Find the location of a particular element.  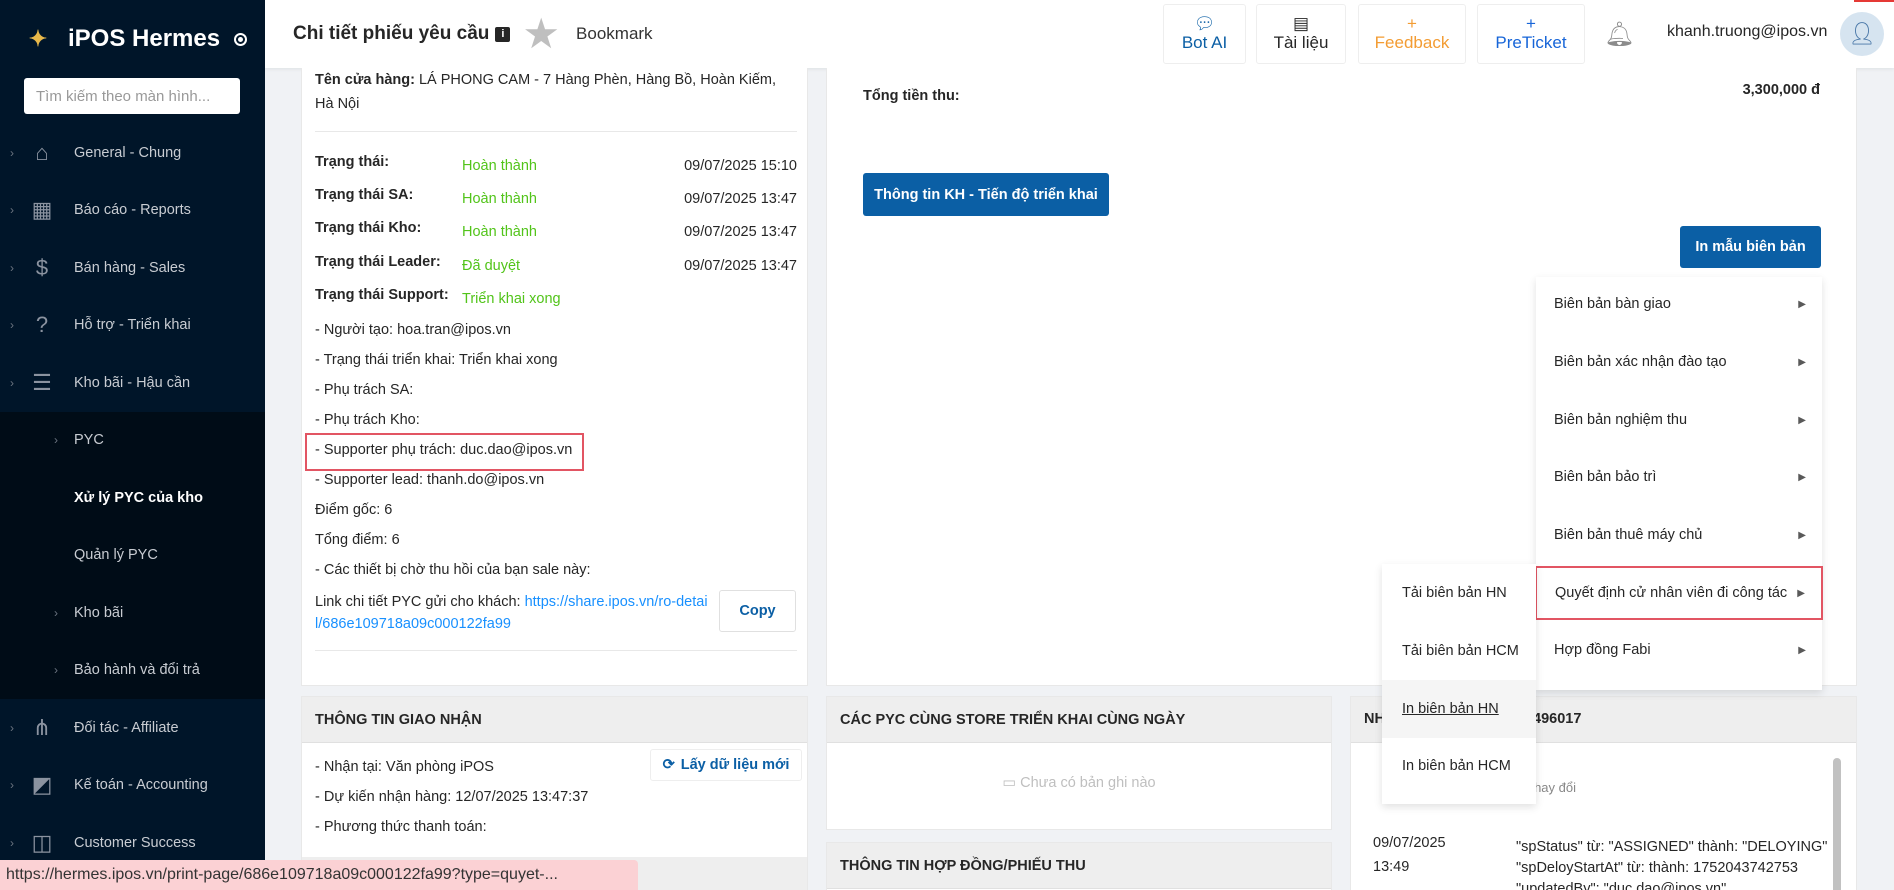

print-hn-item: In biên bản HN is located at coordinates (1459, 709).